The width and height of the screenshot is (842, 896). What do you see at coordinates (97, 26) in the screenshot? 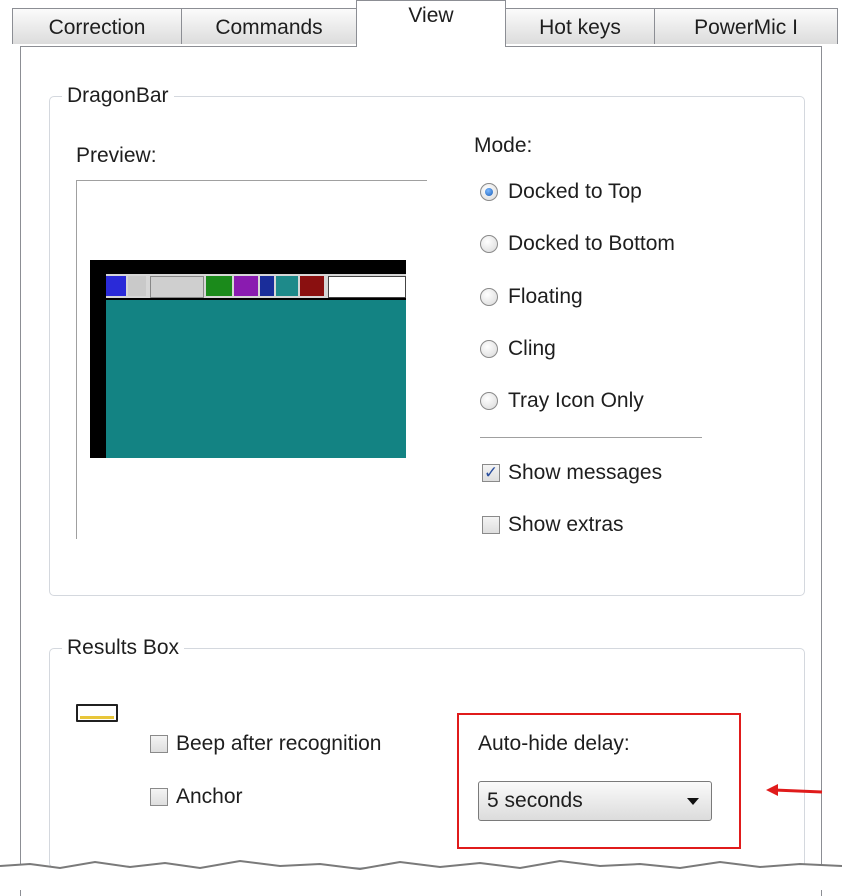
I see `tab-correction: Correction` at bounding box center [97, 26].